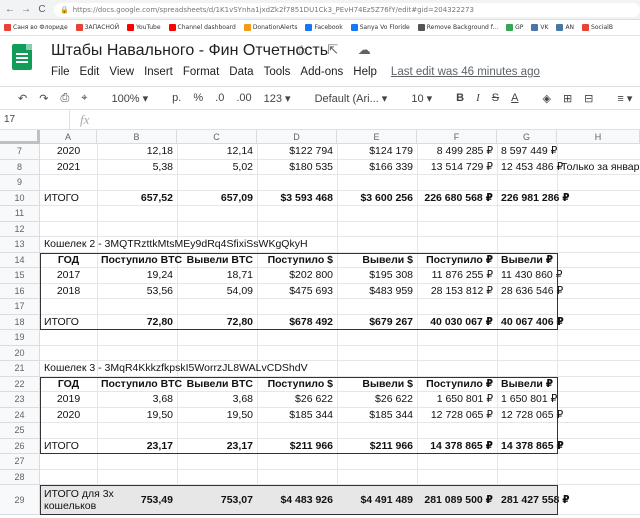 The height and width of the screenshot is (518, 640). Describe the element at coordinates (539, 27) in the screenshot. I see `bookmark-item: VK` at that location.